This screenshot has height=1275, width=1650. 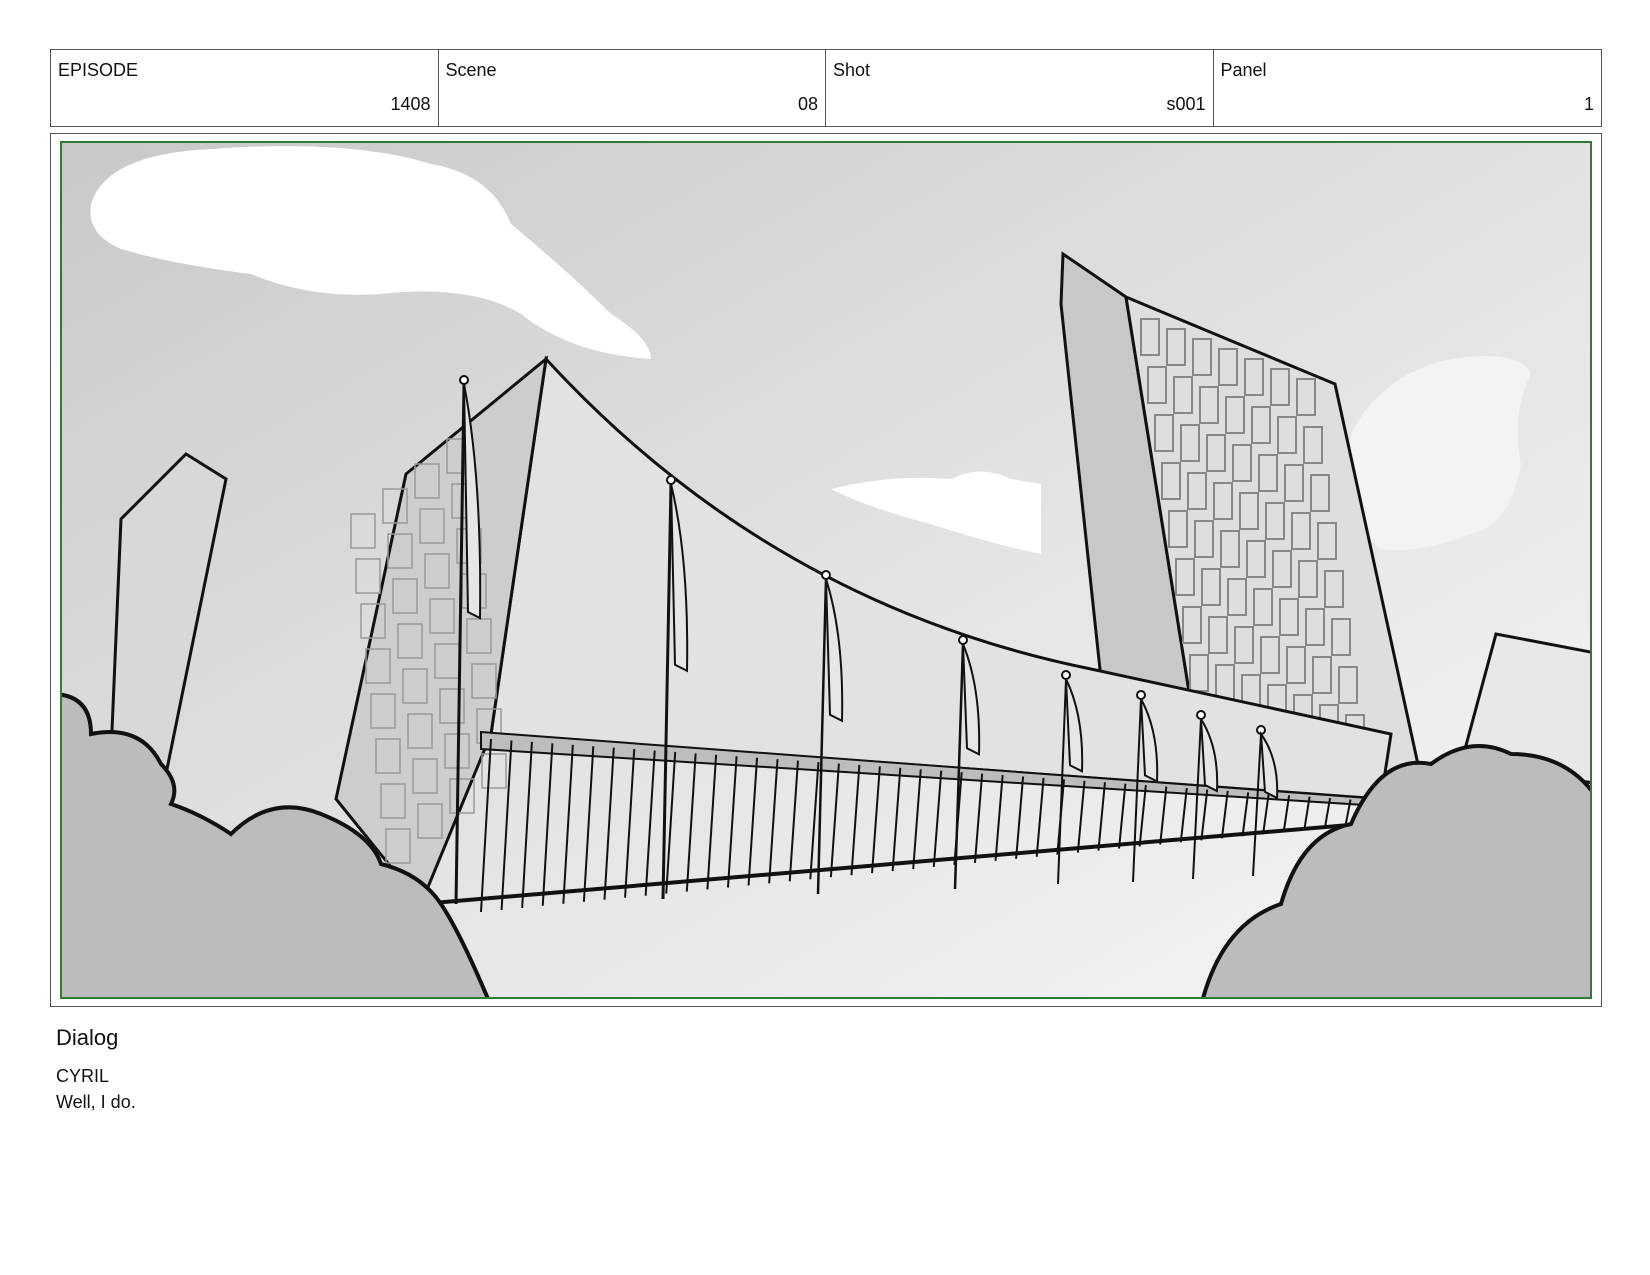 What do you see at coordinates (1020, 88) in the screenshot?
I see `shot-cell: Shot s001` at bounding box center [1020, 88].